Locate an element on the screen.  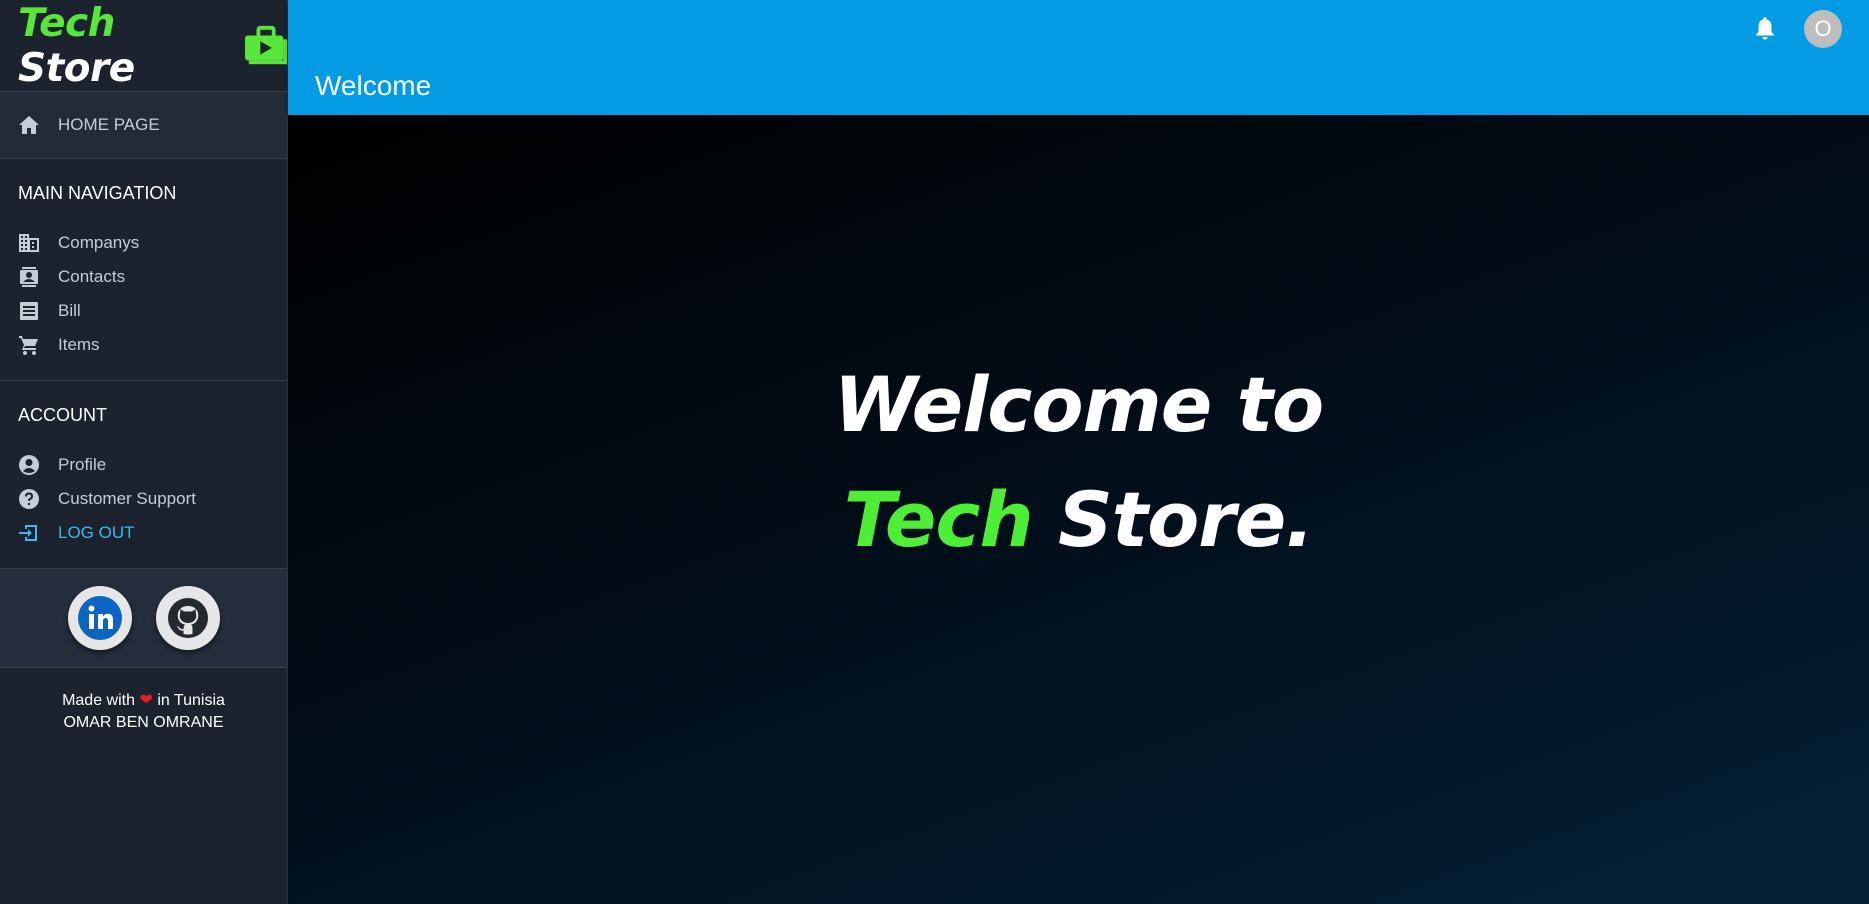
footer-credit: Made with ❤ in Tunisia OMAR BEN OMRANE is located at coordinates (143, 701).